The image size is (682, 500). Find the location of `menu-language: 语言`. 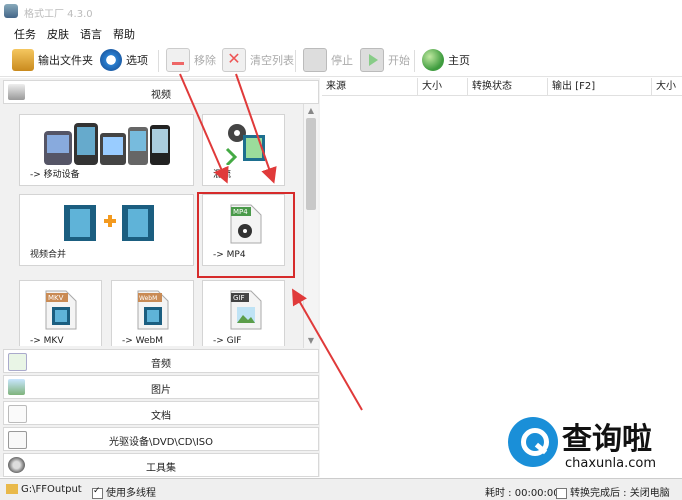

menu-language: 语言 is located at coordinates (91, 34).